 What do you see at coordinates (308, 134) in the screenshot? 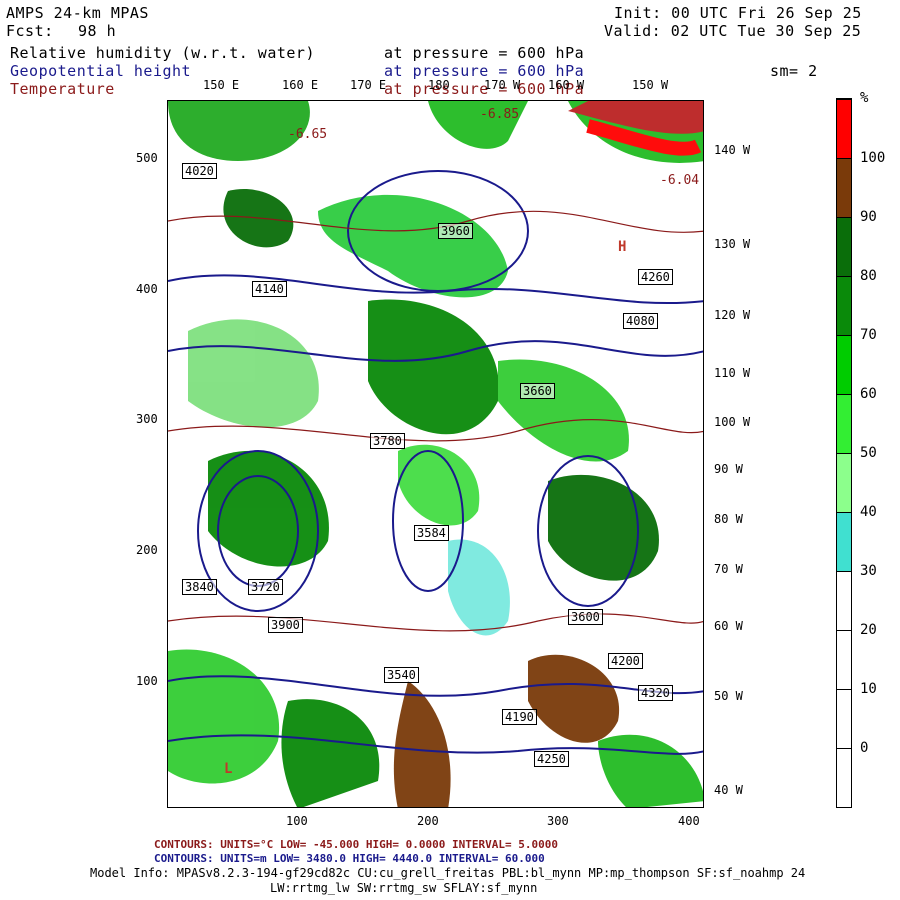
I see `temperature-label: -6.65` at bounding box center [308, 134].